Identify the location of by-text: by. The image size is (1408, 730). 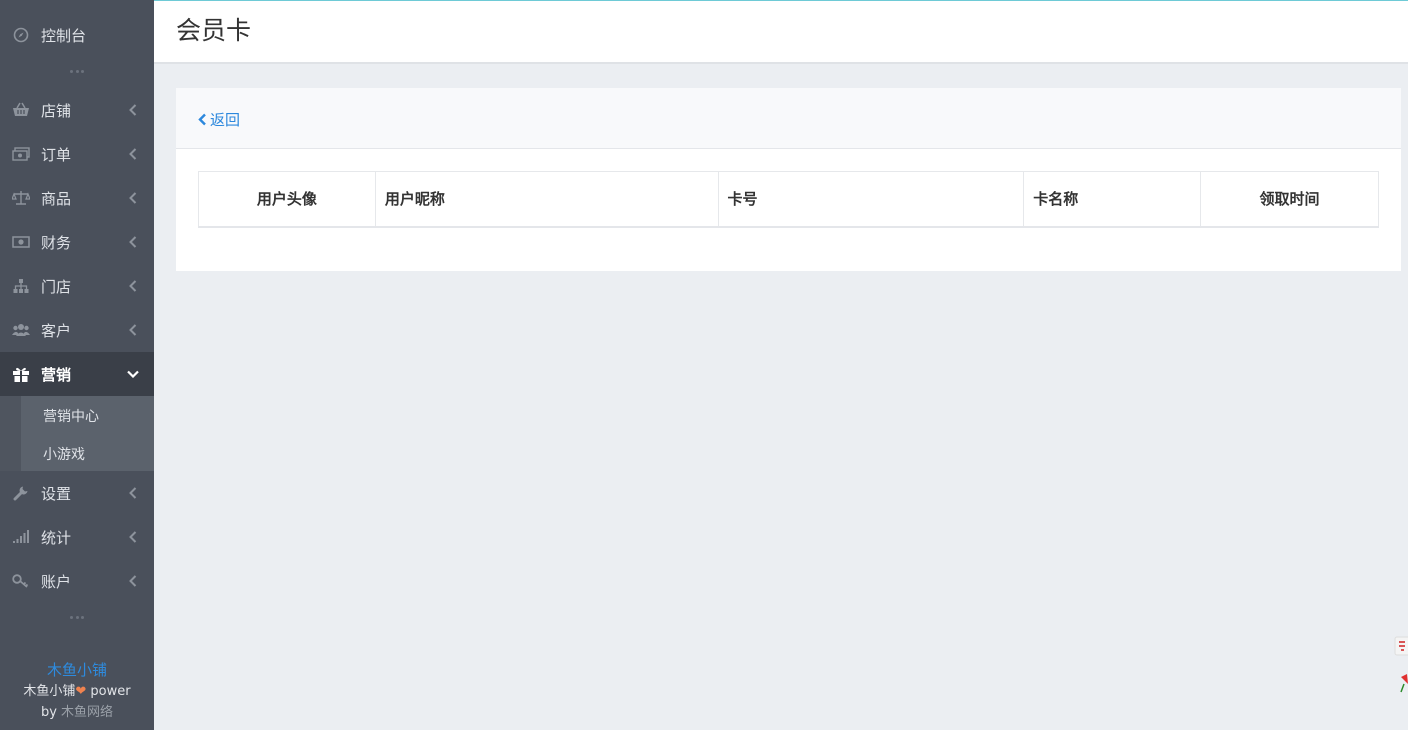
(48, 712).